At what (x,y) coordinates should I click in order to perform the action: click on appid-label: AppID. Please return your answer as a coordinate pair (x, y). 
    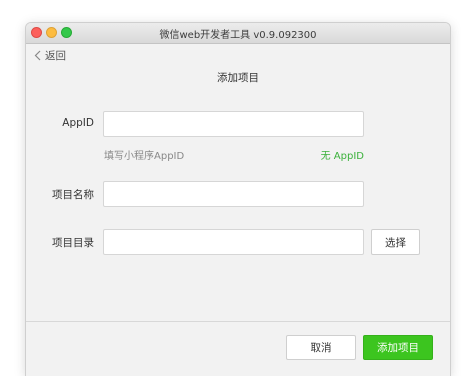
    Looking at the image, I should click on (78, 123).